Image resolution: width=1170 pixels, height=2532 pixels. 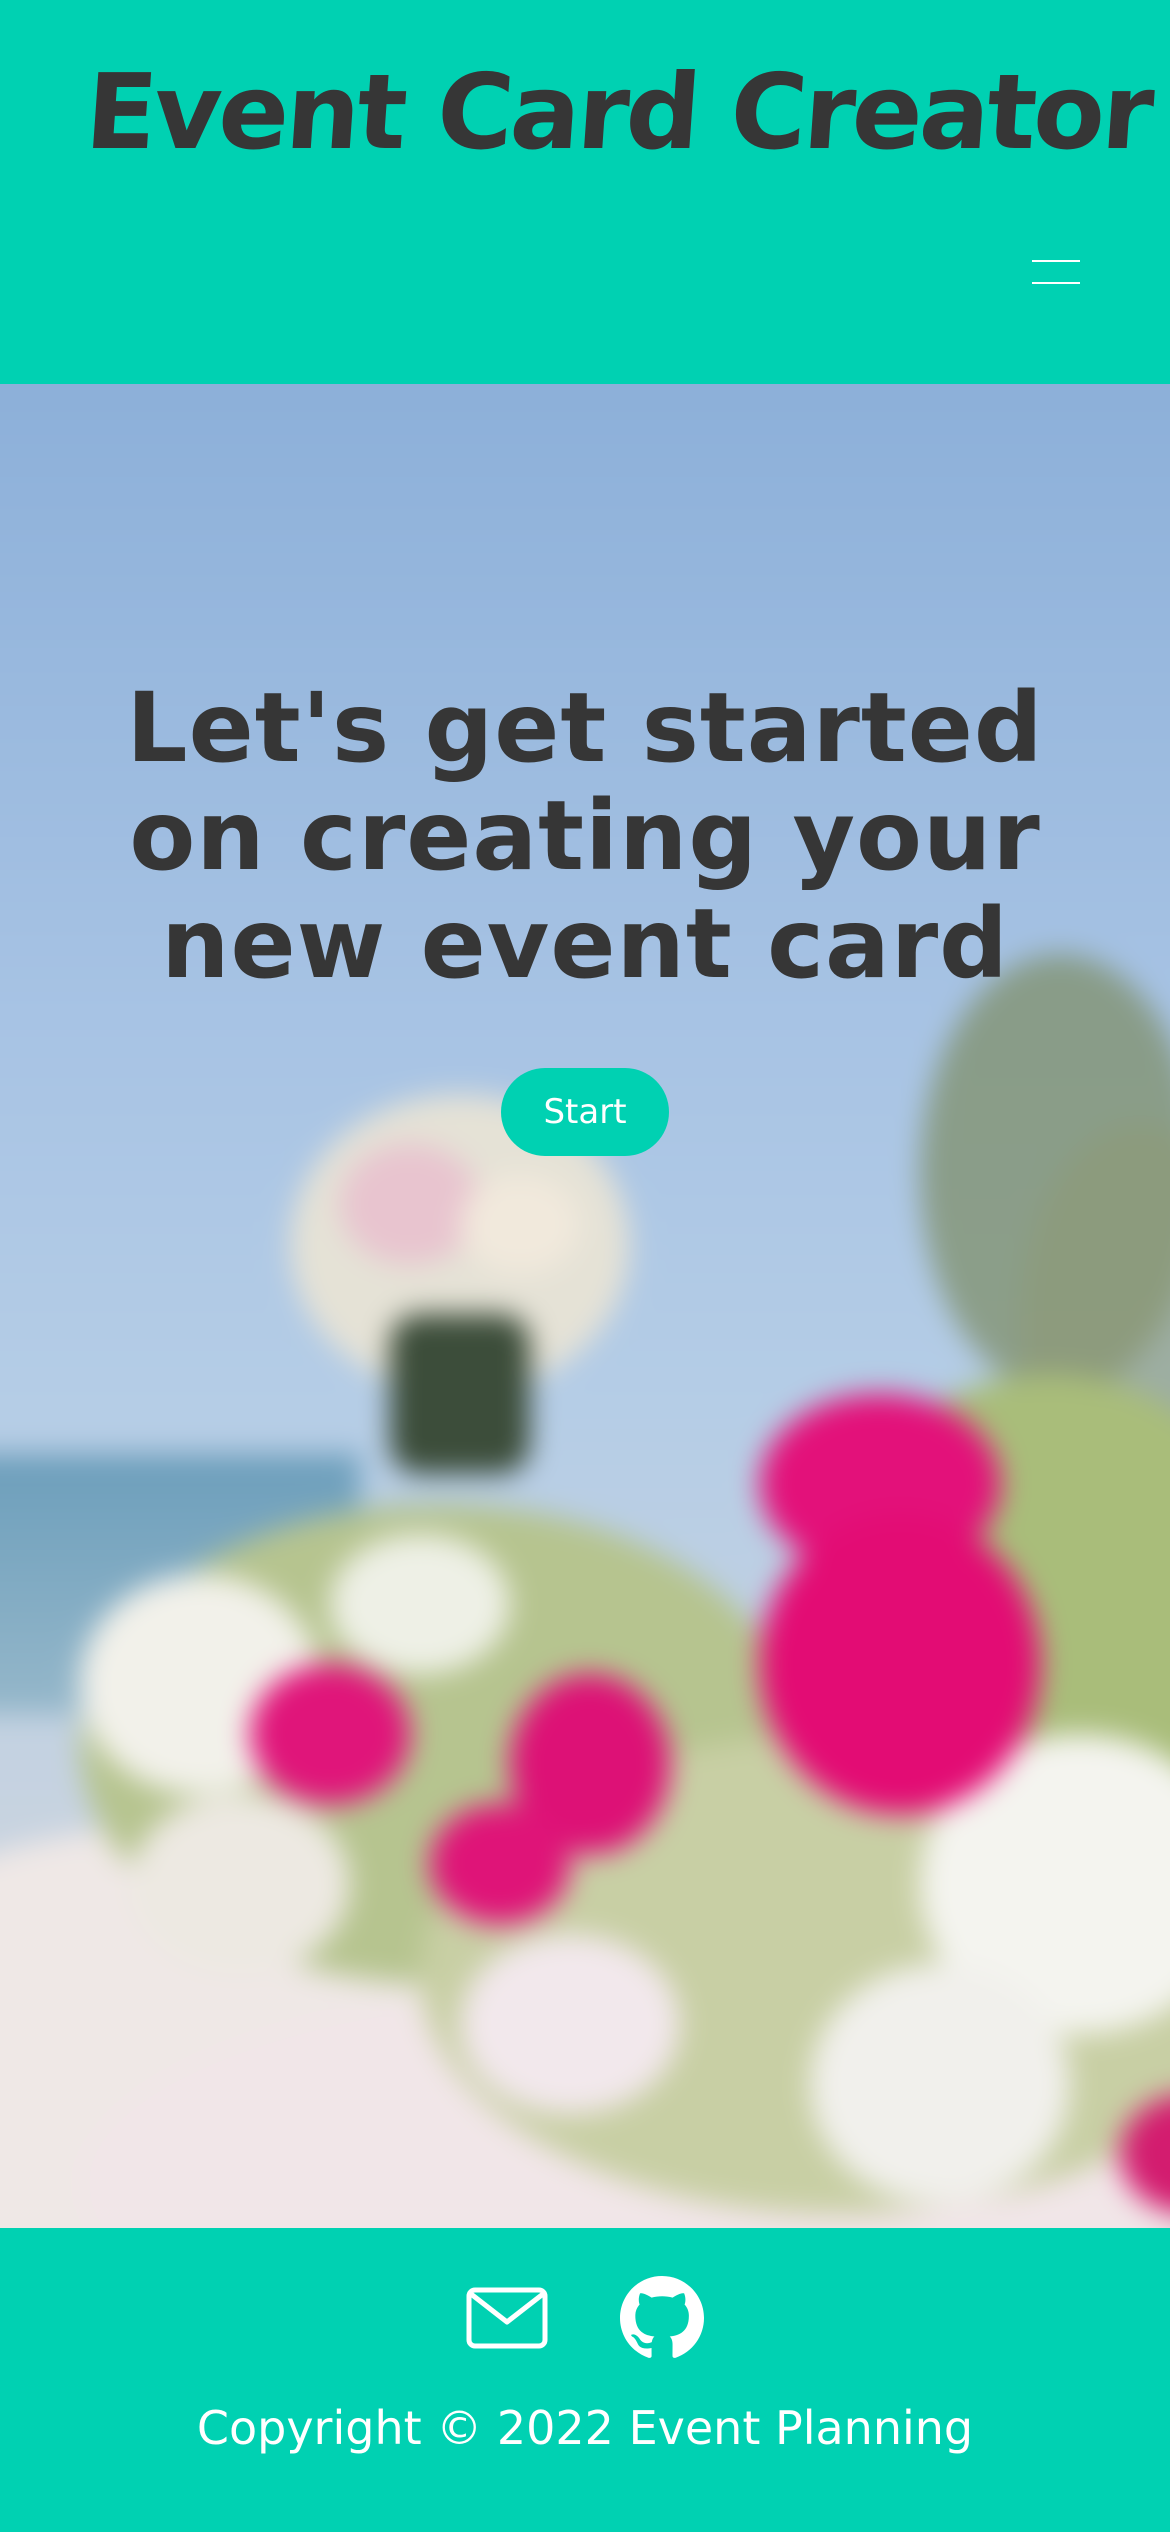 What do you see at coordinates (1056, 272) in the screenshot?
I see `hamburger-menu-button` at bounding box center [1056, 272].